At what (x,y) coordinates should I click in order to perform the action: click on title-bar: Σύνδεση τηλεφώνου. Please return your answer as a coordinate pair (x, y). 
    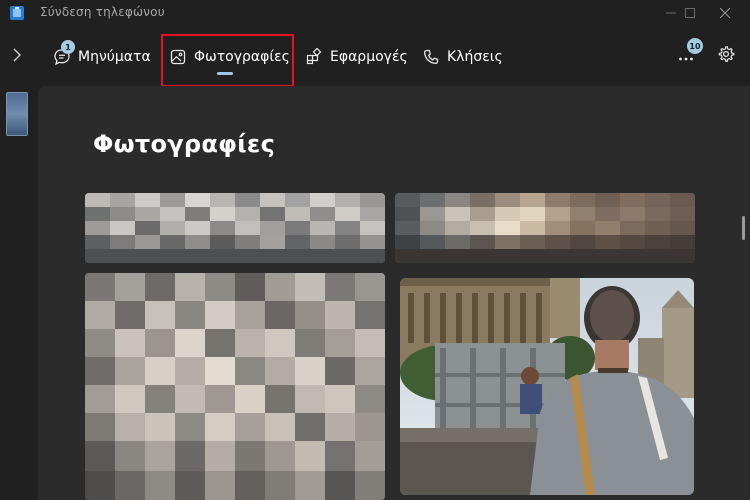
    Looking at the image, I should click on (375, 13).